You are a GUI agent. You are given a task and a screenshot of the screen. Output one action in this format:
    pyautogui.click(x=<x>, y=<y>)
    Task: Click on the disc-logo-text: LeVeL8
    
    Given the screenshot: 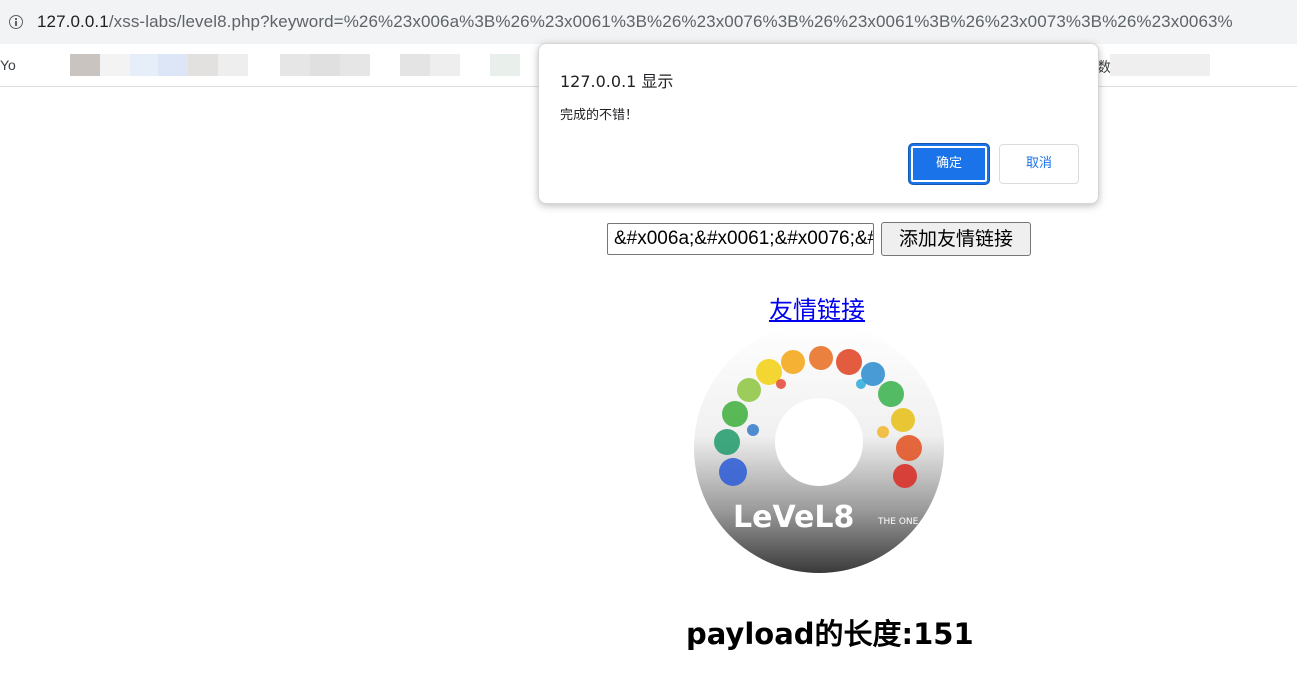 What is the action you would take?
    pyautogui.click(x=793, y=517)
    